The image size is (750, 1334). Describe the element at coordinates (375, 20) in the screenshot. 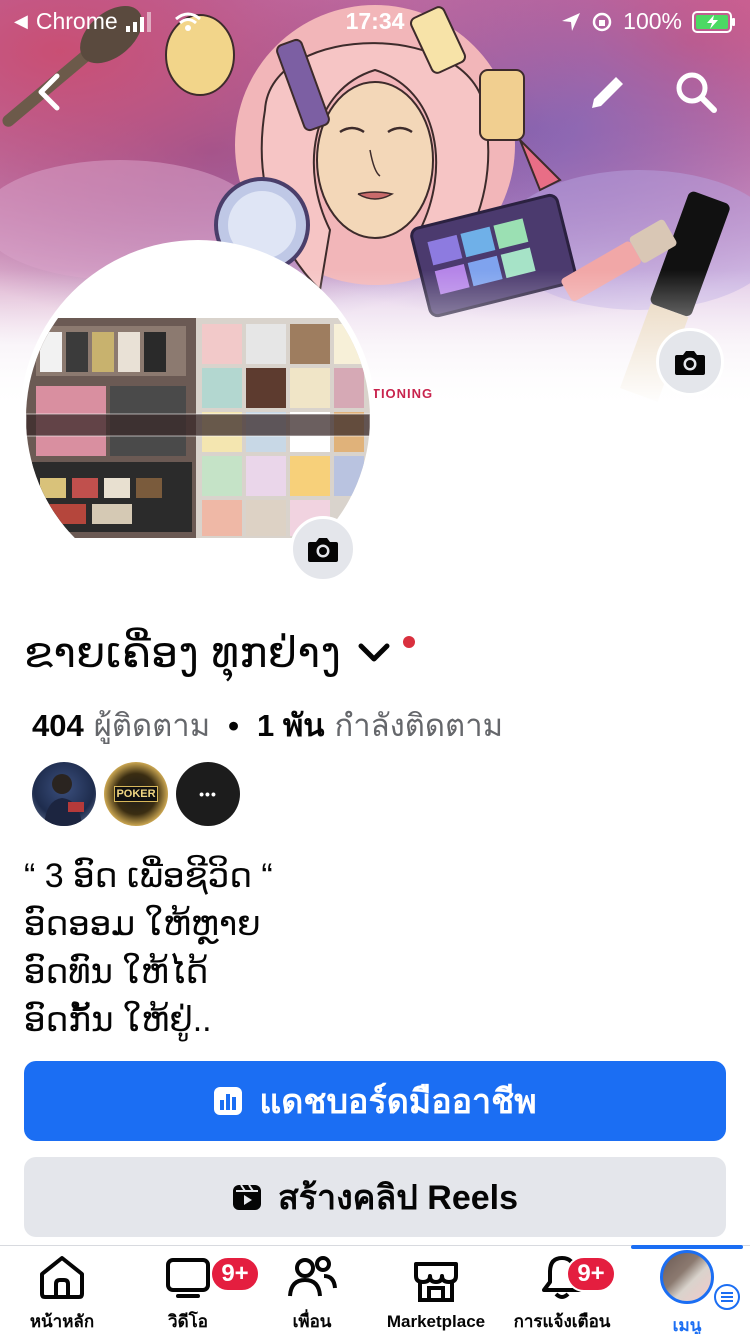

I see `status-bar: ◀ Chrome 17:34 100%` at that location.